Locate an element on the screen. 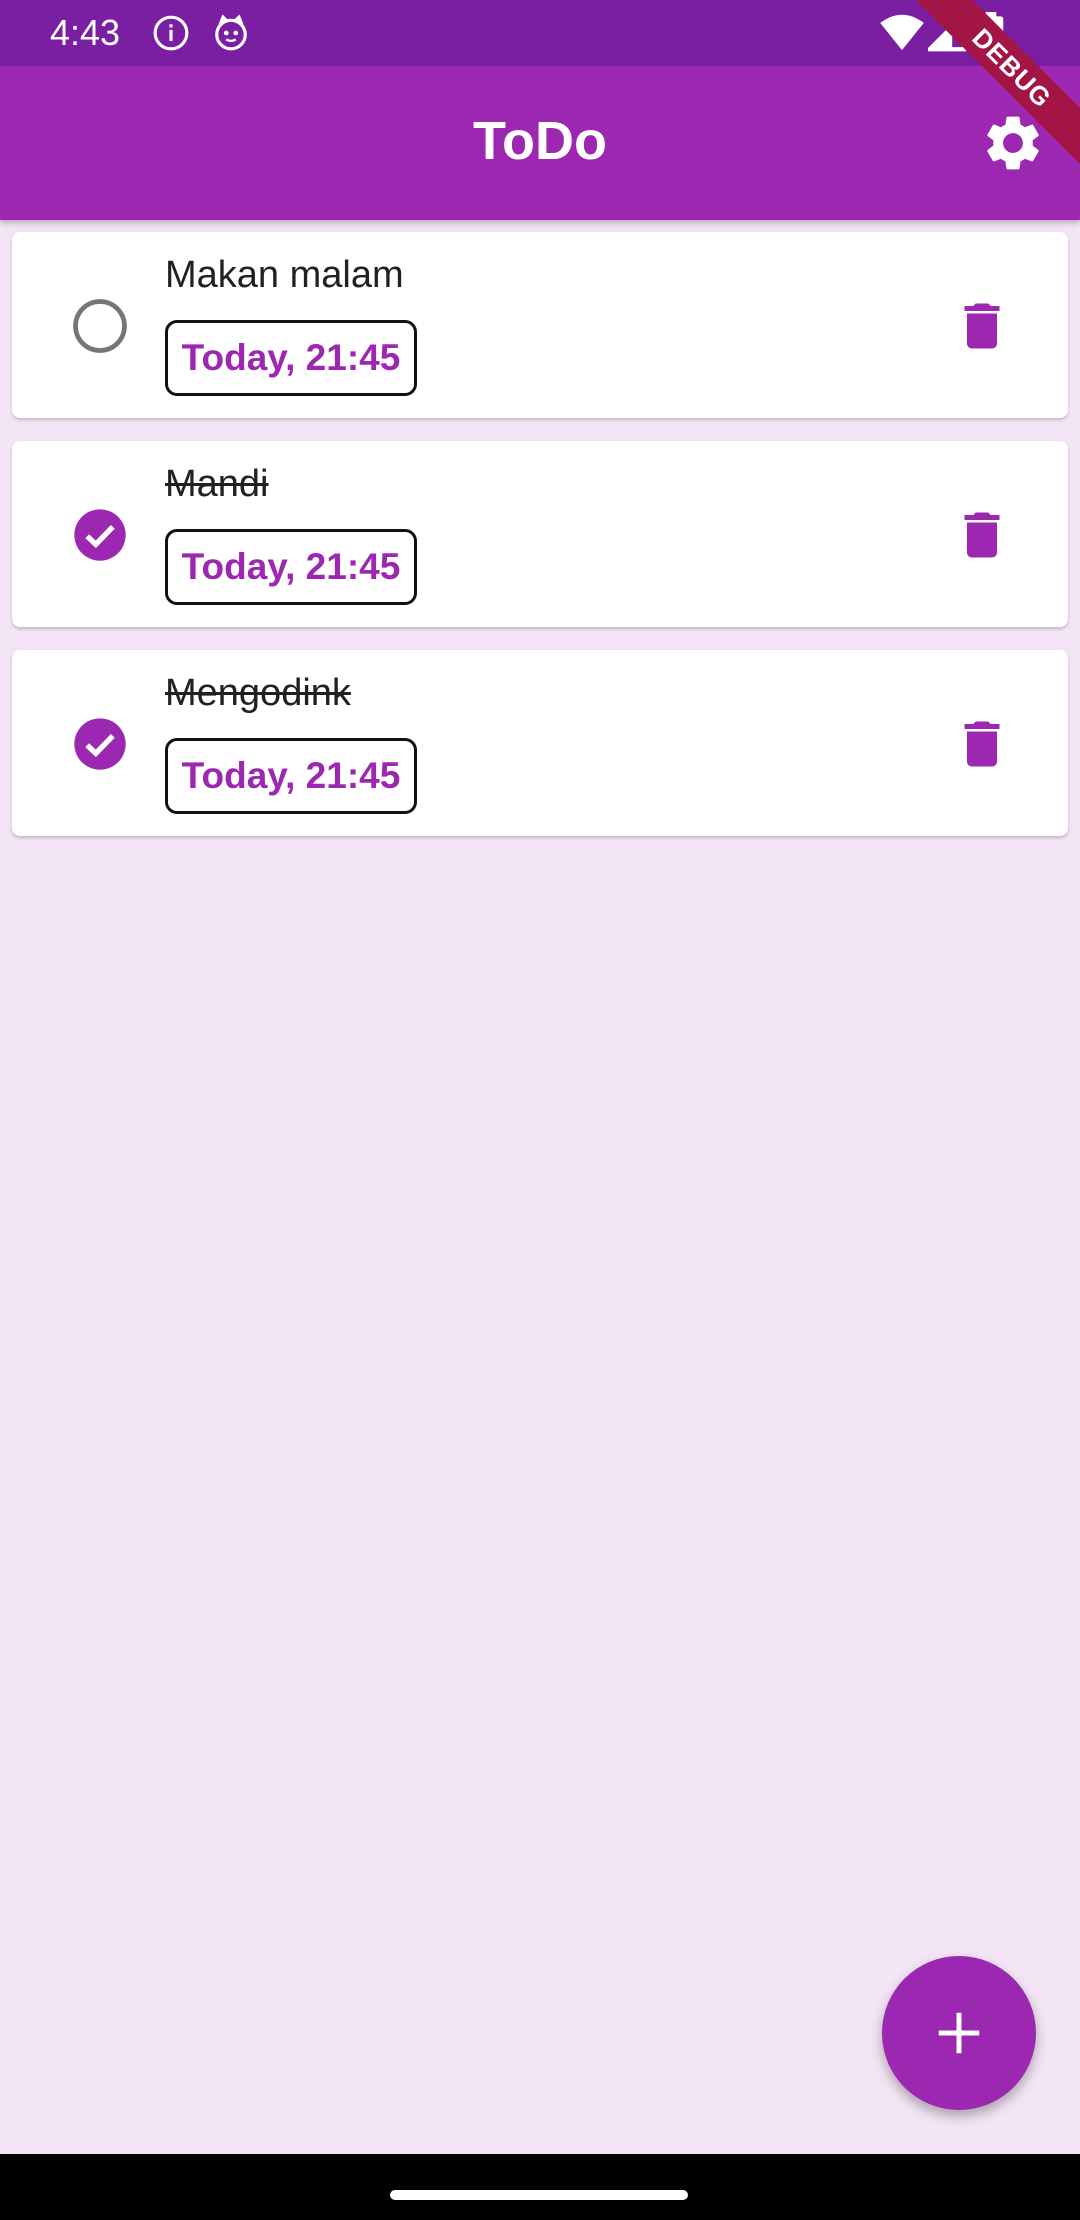 Image resolution: width=1080 pixels, height=2220 pixels. add-todo-button is located at coordinates (959, 2033).